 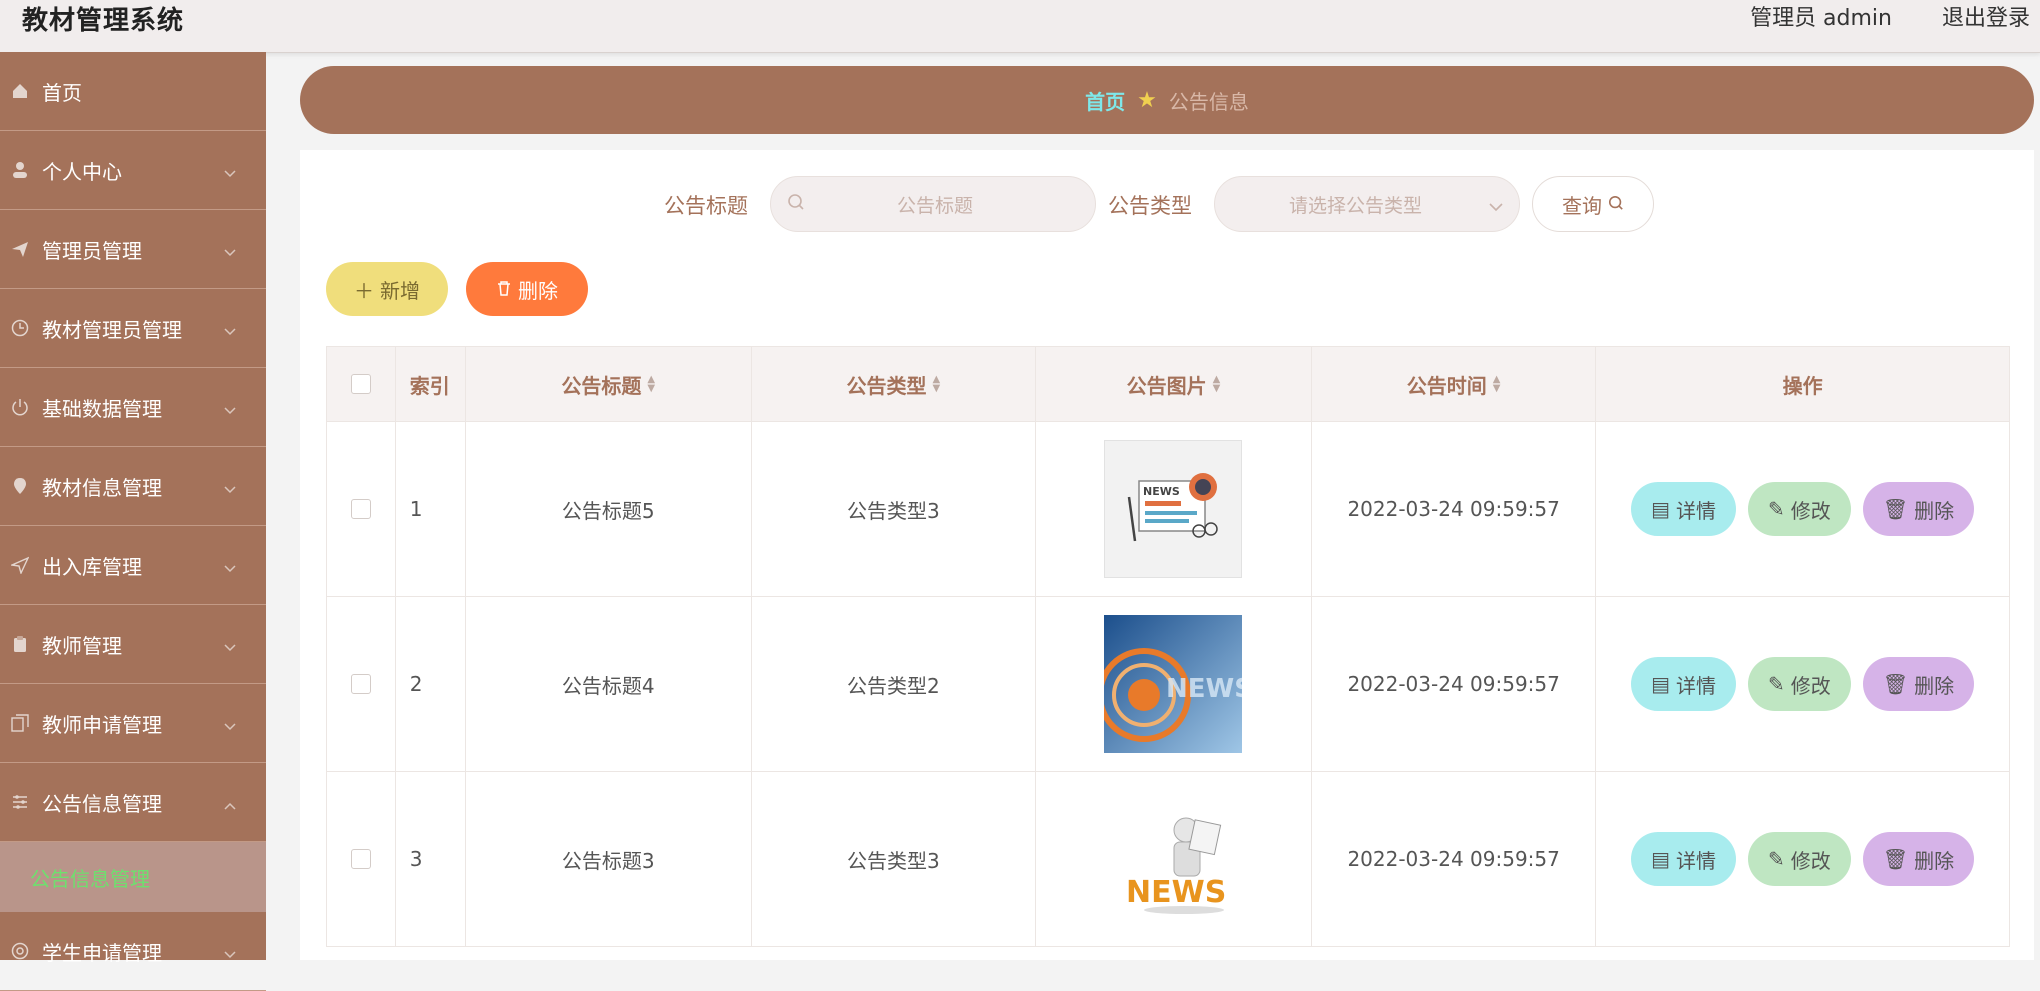 I want to click on sidebar-item-teachers: 教师管理, so click(x=133, y=644).